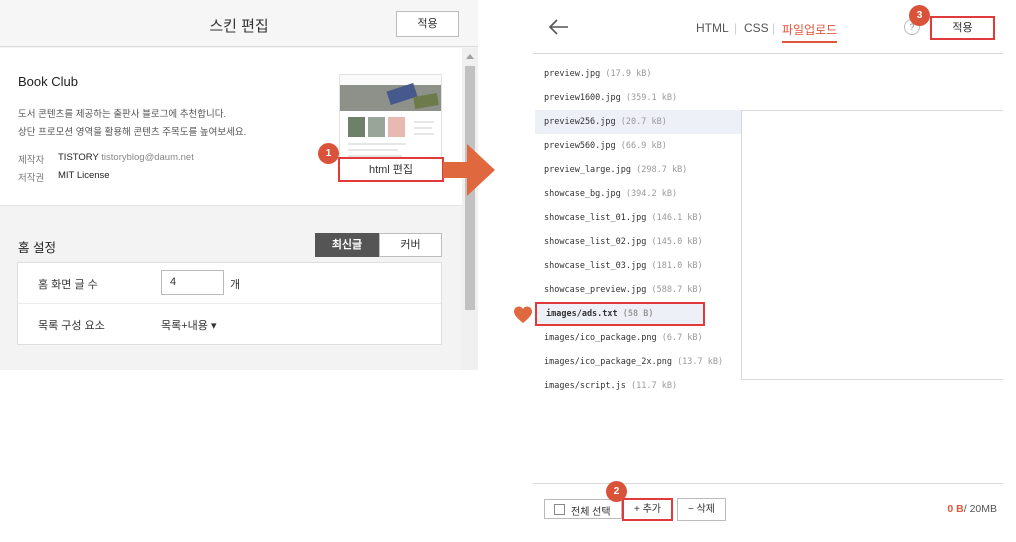 The height and width of the screenshot is (542, 1016). What do you see at coordinates (37, 248) in the screenshot?
I see `home-settings-title: 홈 설정` at bounding box center [37, 248].